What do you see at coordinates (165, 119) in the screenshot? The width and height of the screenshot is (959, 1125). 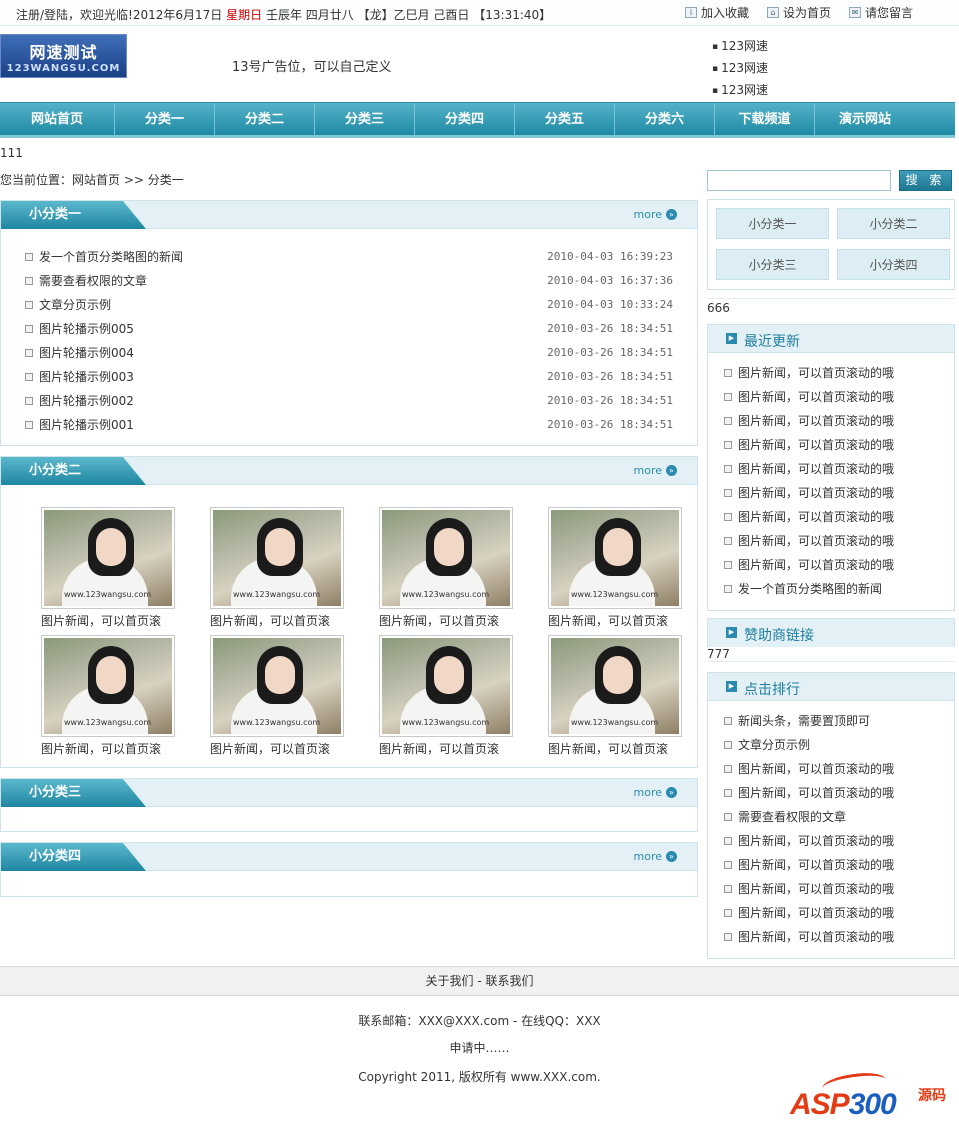 I see `nav-category-1: 分类一` at bounding box center [165, 119].